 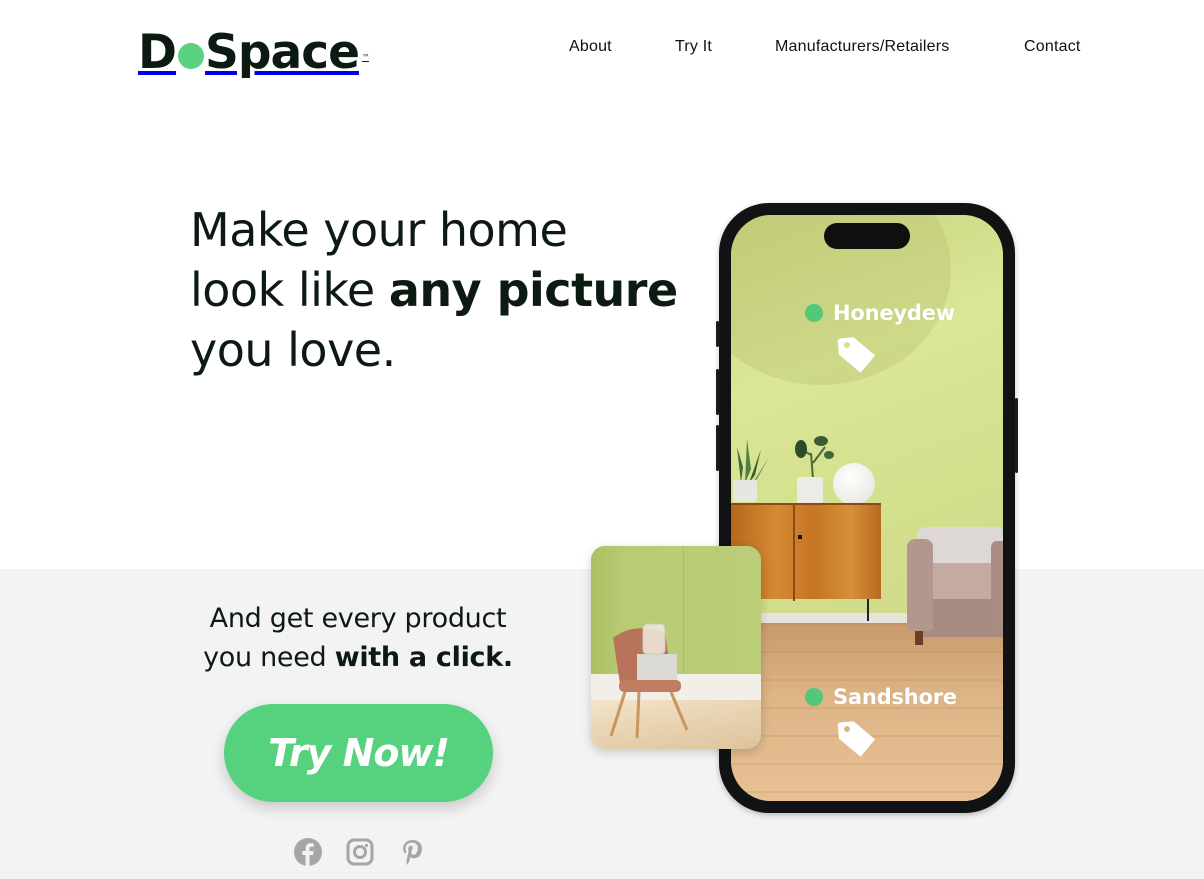 I want to click on pinterest-icon, so click(x=412, y=852).